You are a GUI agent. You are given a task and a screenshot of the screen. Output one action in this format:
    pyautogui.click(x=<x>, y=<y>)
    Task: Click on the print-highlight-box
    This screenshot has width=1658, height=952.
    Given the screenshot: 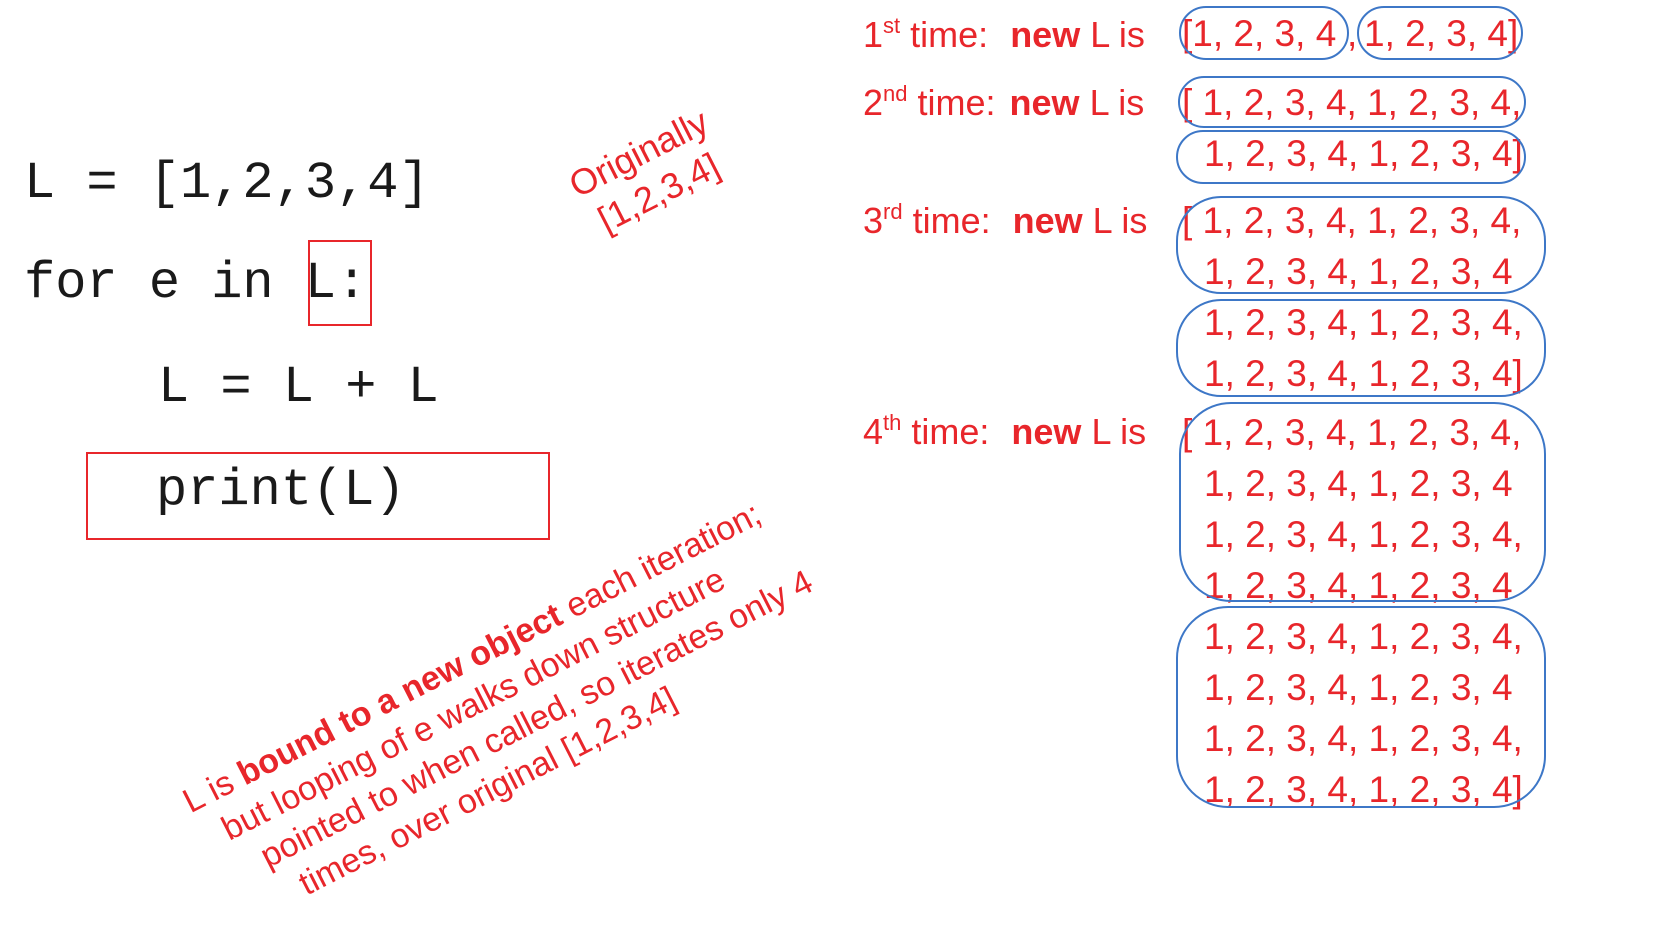 What is the action you would take?
    pyautogui.click(x=318, y=496)
    